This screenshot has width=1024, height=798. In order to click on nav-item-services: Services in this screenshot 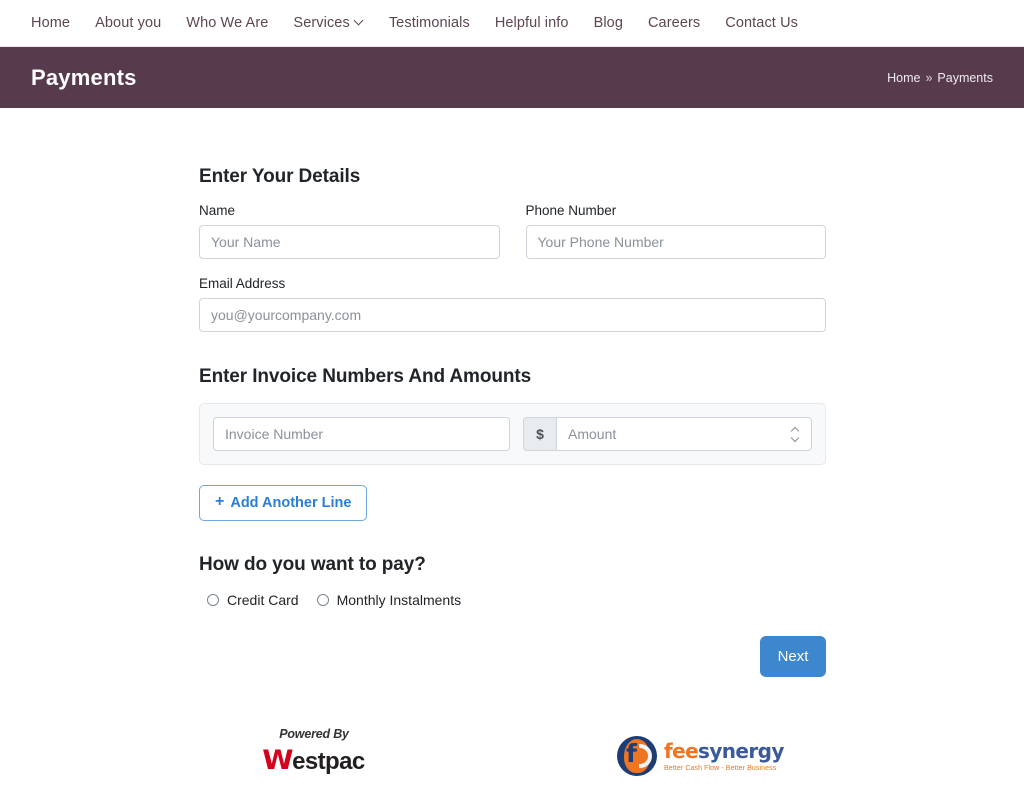, I will do `click(328, 23)`.